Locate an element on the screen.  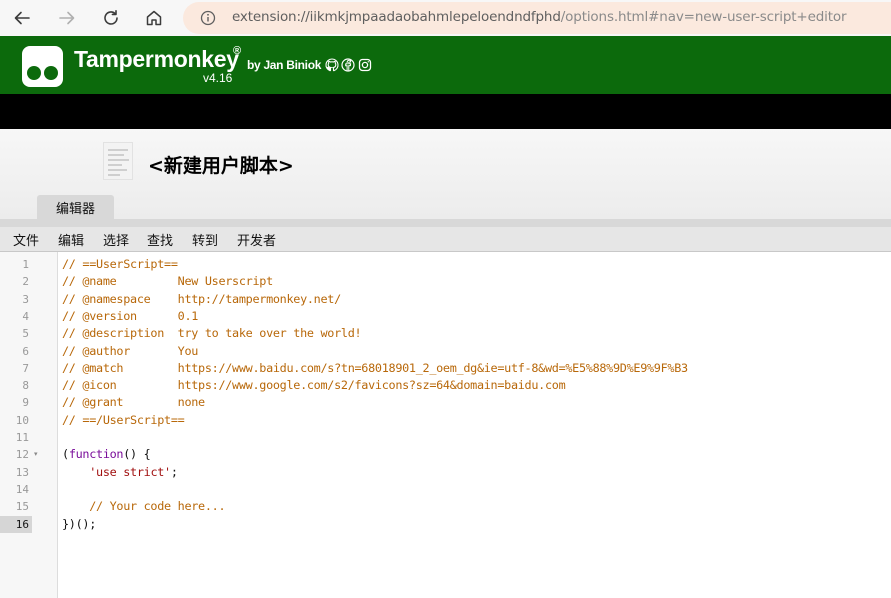
app-version: v4.16 is located at coordinates (218, 78).